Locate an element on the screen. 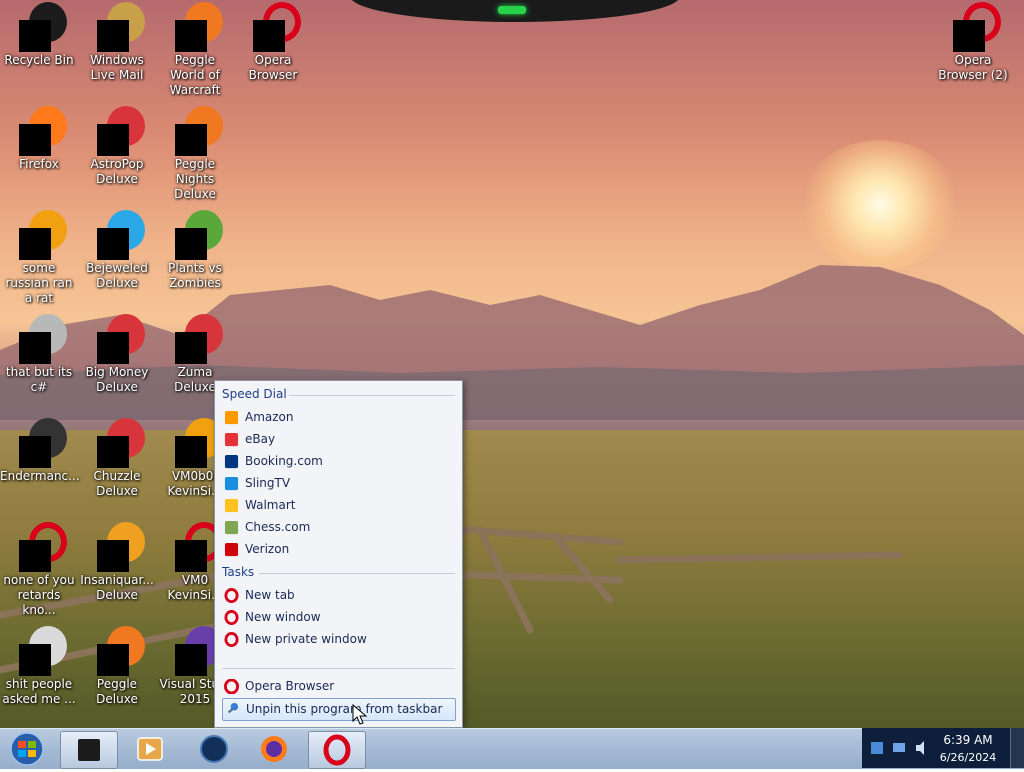 The image size is (1024, 772). folder-icon is located at coordinates (43, 339).